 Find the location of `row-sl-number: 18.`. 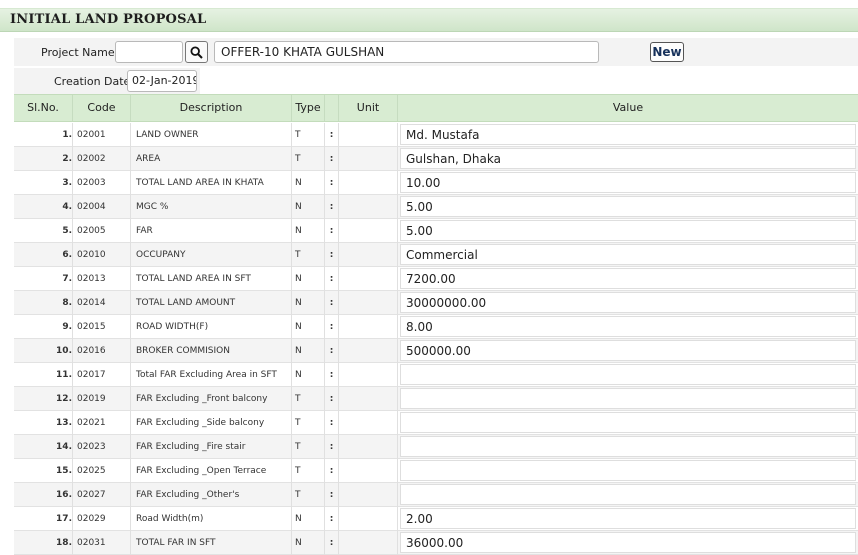

row-sl-number: 18. is located at coordinates (43, 543).